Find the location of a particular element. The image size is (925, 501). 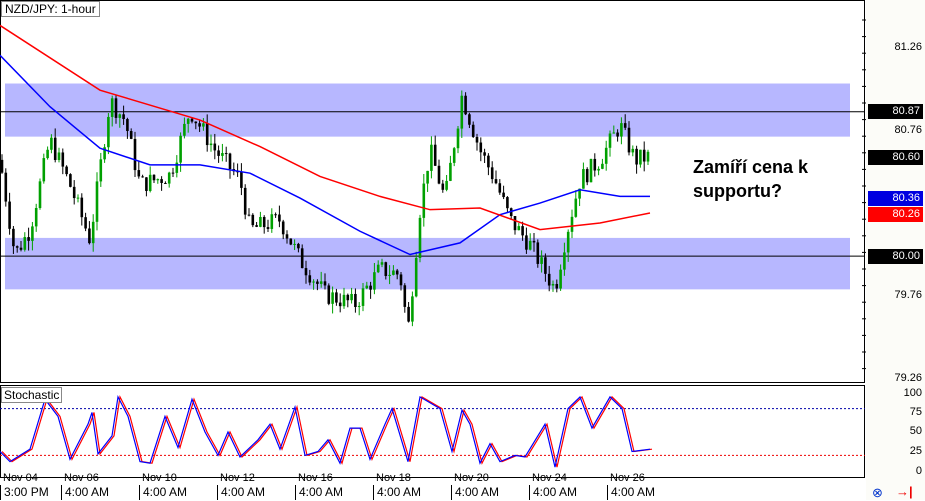

chart-title: NZD/JPY: 1-hour is located at coordinates (50, 9).